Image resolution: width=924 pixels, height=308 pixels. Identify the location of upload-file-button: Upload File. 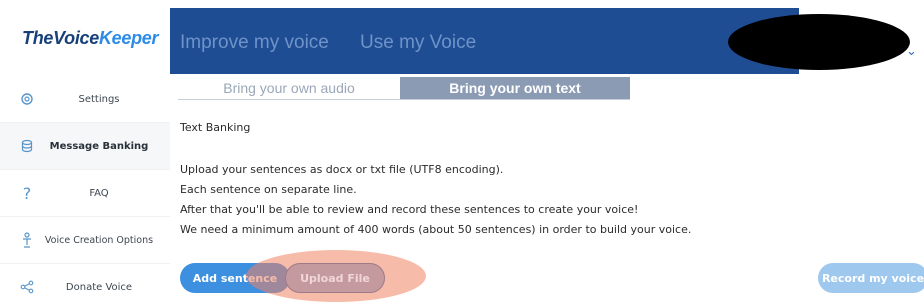
(335, 278).